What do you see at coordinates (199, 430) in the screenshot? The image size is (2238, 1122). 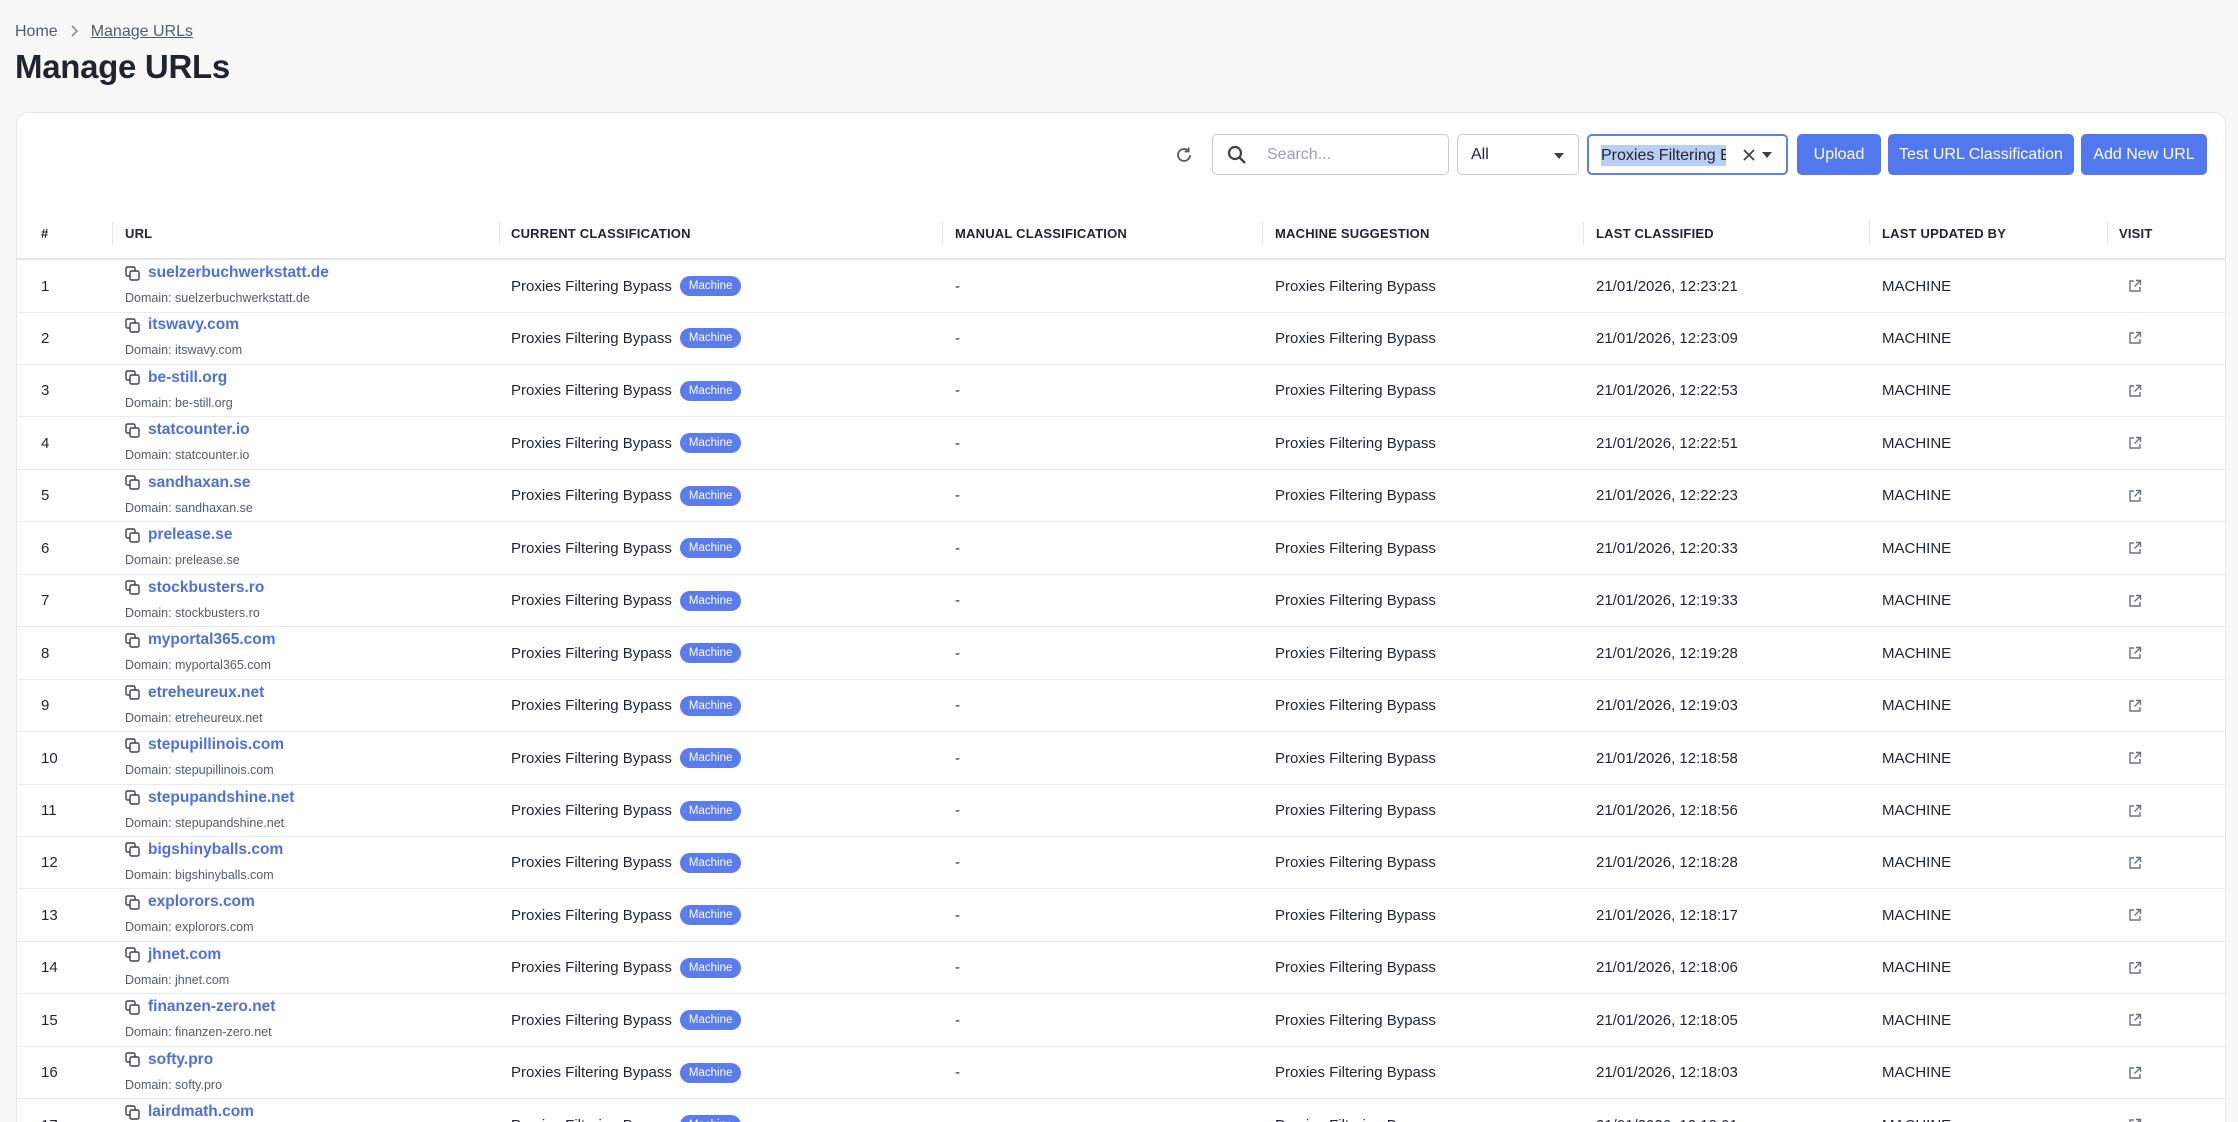 I see `url-link: statcounter.io` at bounding box center [199, 430].